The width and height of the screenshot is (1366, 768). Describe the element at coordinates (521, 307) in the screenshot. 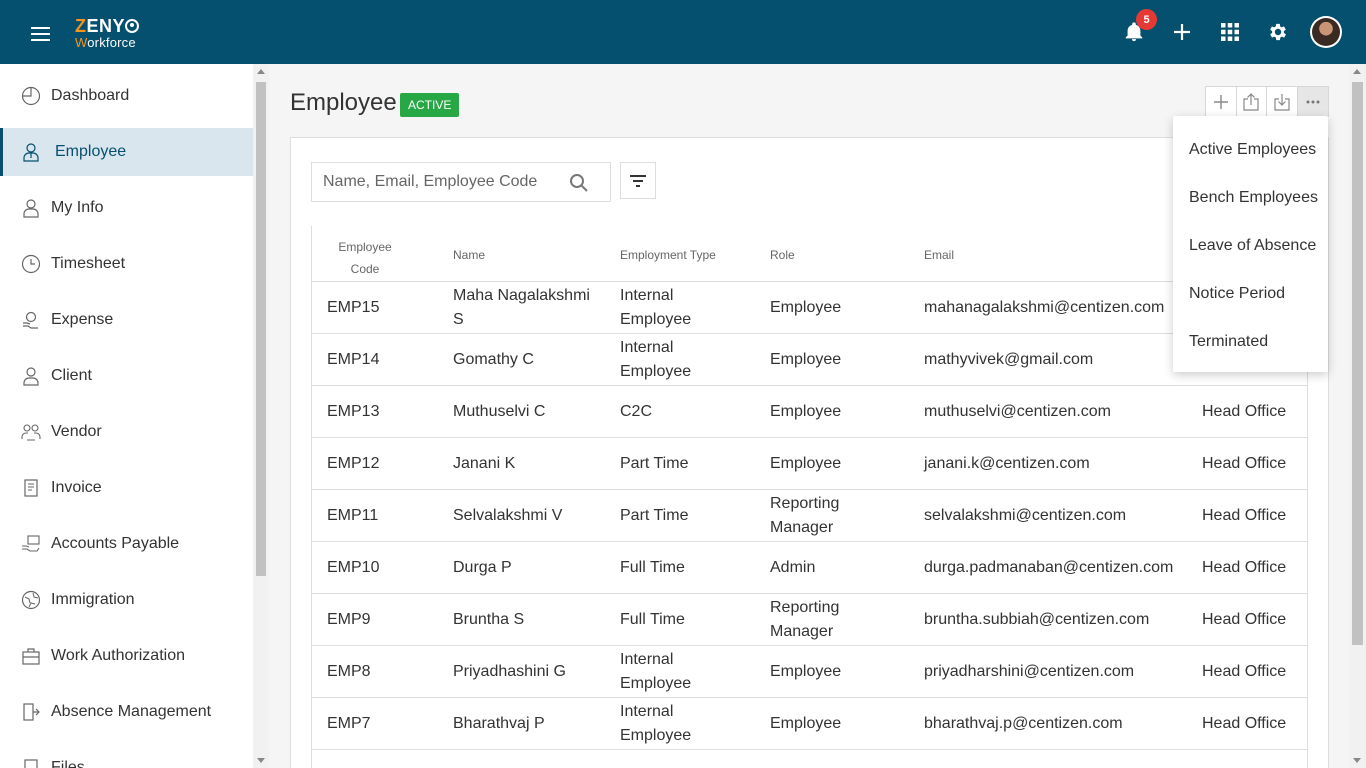

I see `cell-name: Maha Nagalakshmi S` at that location.